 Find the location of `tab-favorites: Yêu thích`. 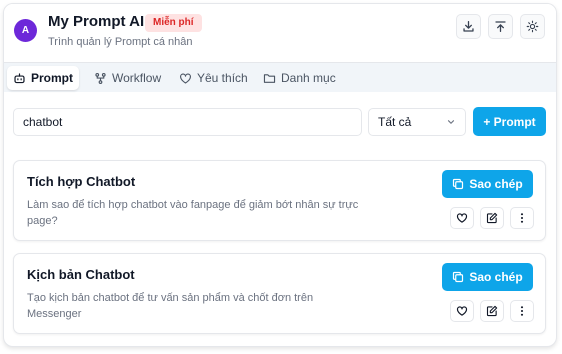

tab-favorites: Yêu thích is located at coordinates (213, 78).